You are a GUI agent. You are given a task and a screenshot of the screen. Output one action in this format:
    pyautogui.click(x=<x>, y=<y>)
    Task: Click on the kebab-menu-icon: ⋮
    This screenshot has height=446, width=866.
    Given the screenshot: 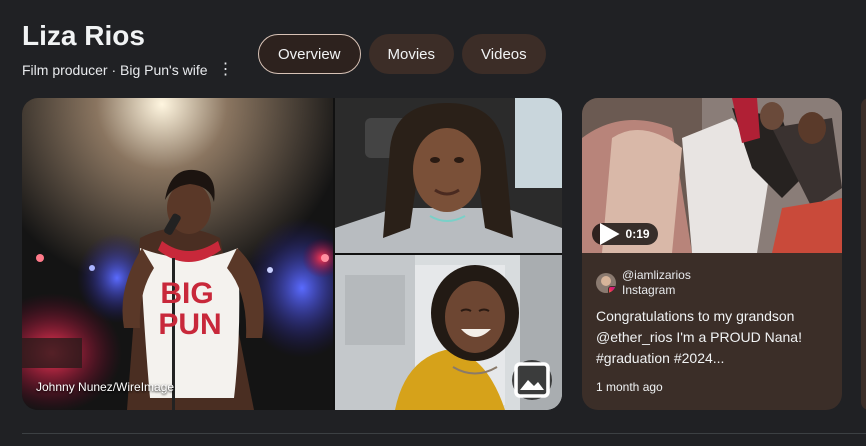 What is the action you would take?
    pyautogui.click(x=226, y=70)
    